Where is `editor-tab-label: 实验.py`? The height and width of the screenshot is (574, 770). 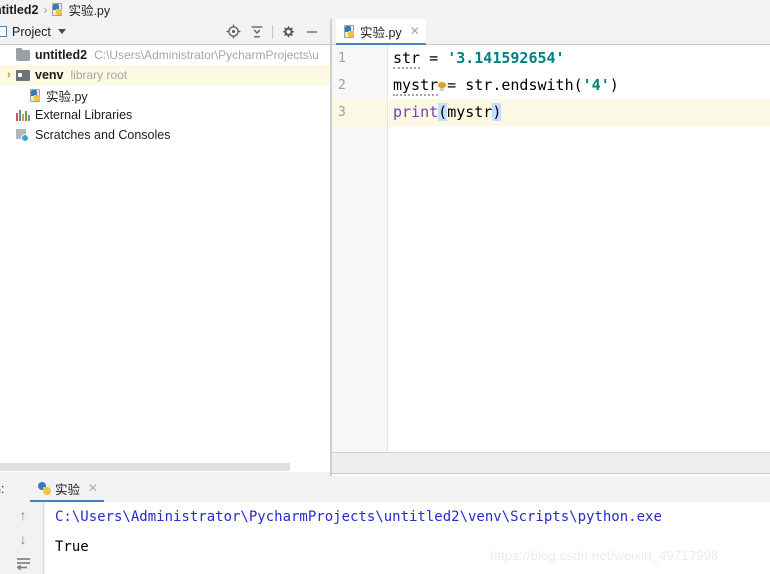
editor-tab-label: 实验.py is located at coordinates (381, 32).